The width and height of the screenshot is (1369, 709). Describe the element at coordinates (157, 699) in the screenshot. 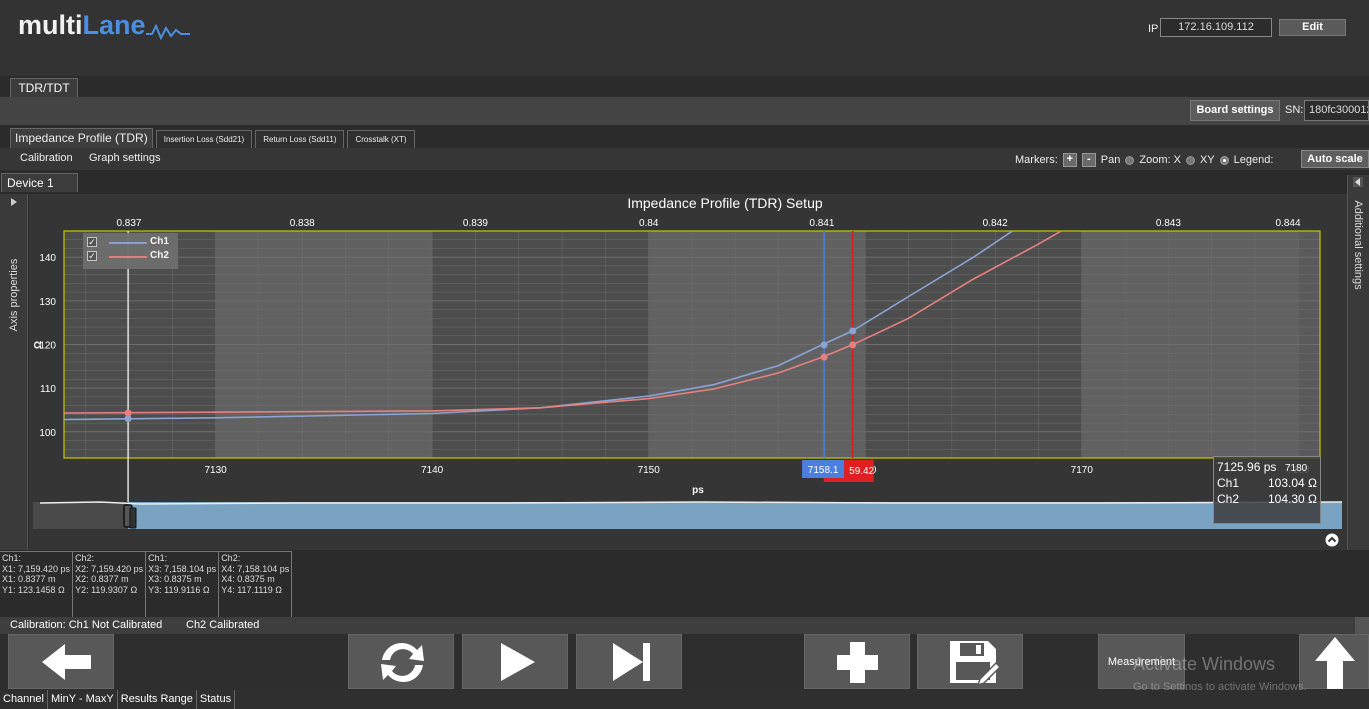

I see `footer-results-range: Results Range` at that location.